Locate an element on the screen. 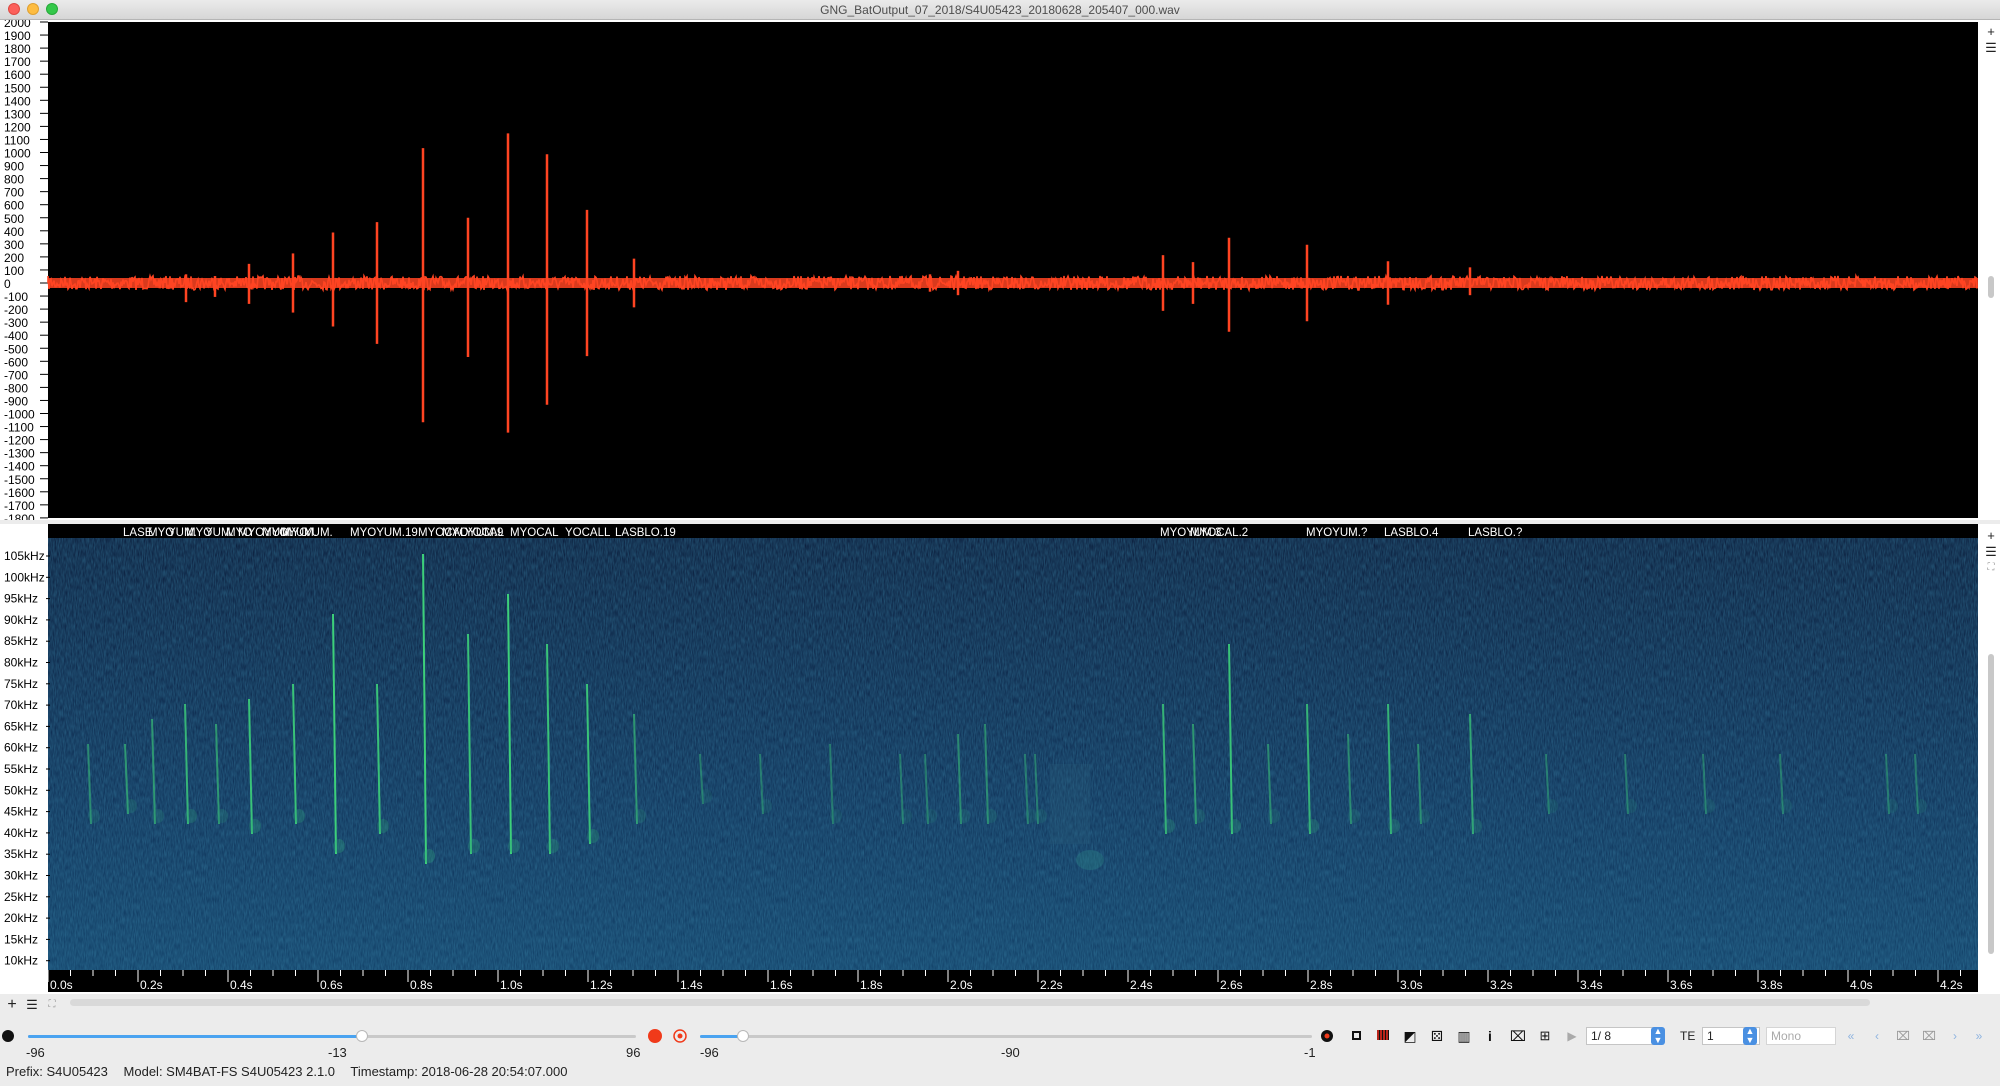  freq-tick-label: 75kHz is located at coordinates (21, 684).